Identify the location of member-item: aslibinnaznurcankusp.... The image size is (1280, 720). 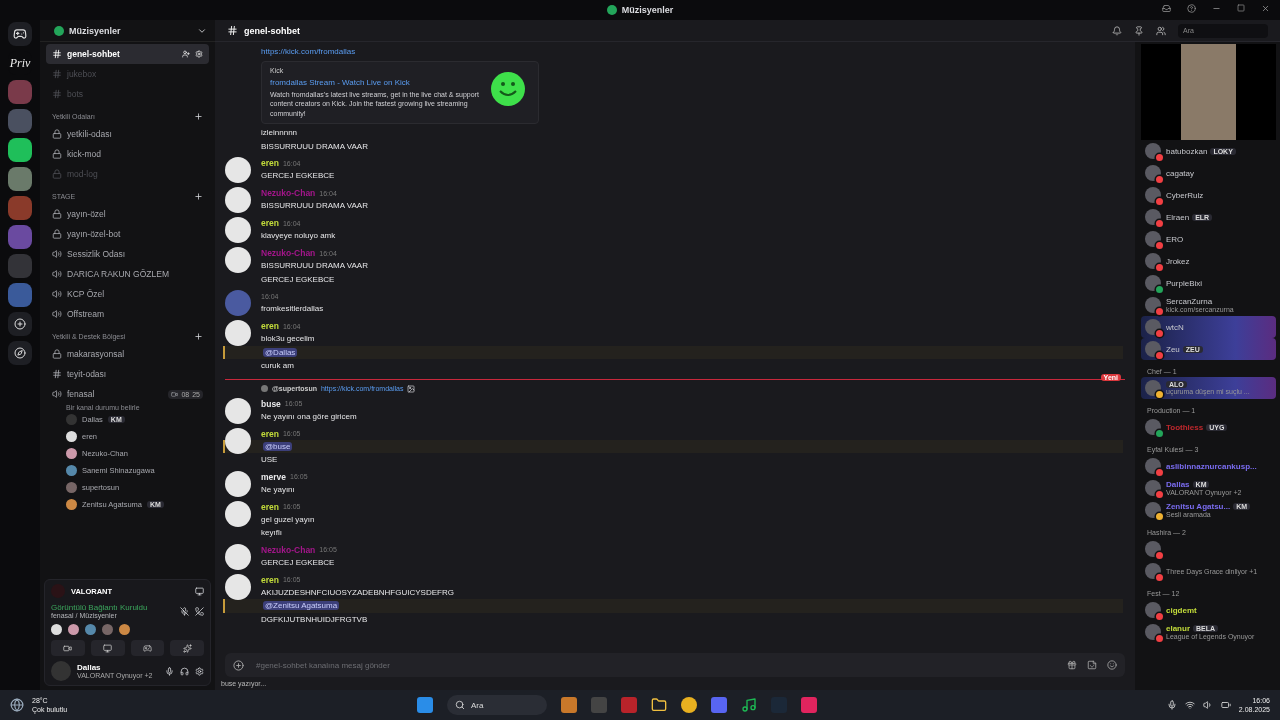
(1208, 466).